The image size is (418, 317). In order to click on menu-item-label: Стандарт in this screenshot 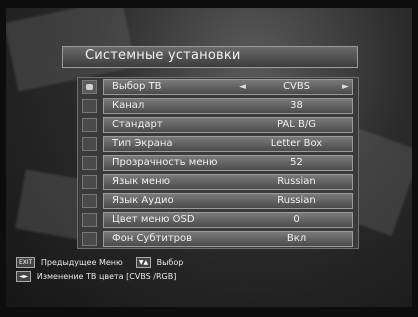, I will do `click(137, 124)`.